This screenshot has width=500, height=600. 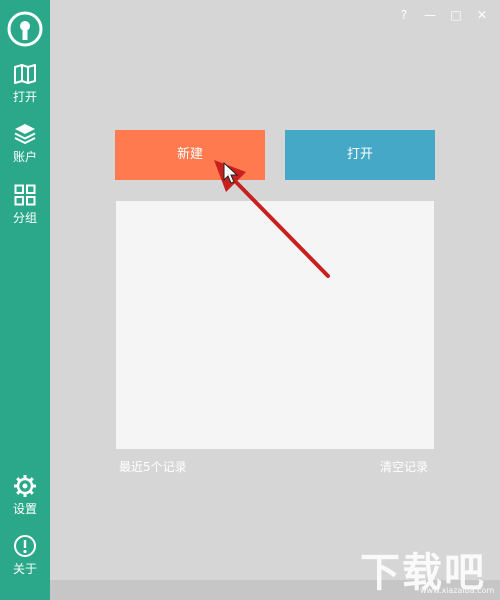 What do you see at coordinates (25, 300) in the screenshot?
I see `sidebar: 打开 账户 分组 设置 关于` at bounding box center [25, 300].